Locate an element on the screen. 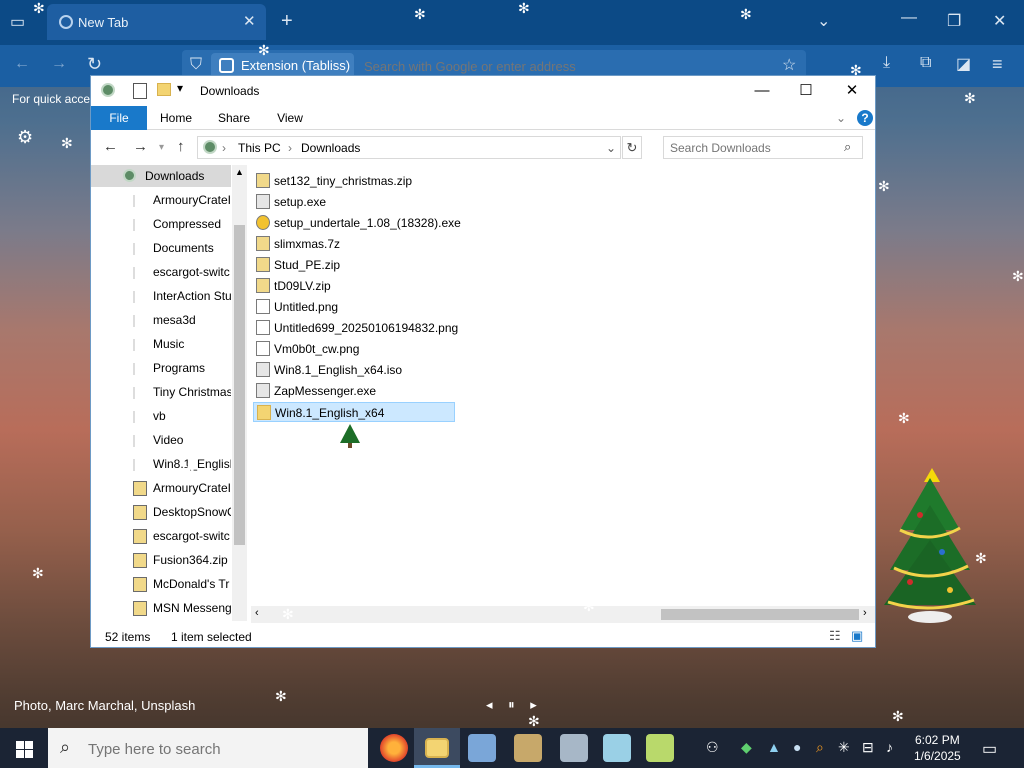 The height and width of the screenshot is (768, 1024). close-button: ✕ is located at coordinates (852, 91).